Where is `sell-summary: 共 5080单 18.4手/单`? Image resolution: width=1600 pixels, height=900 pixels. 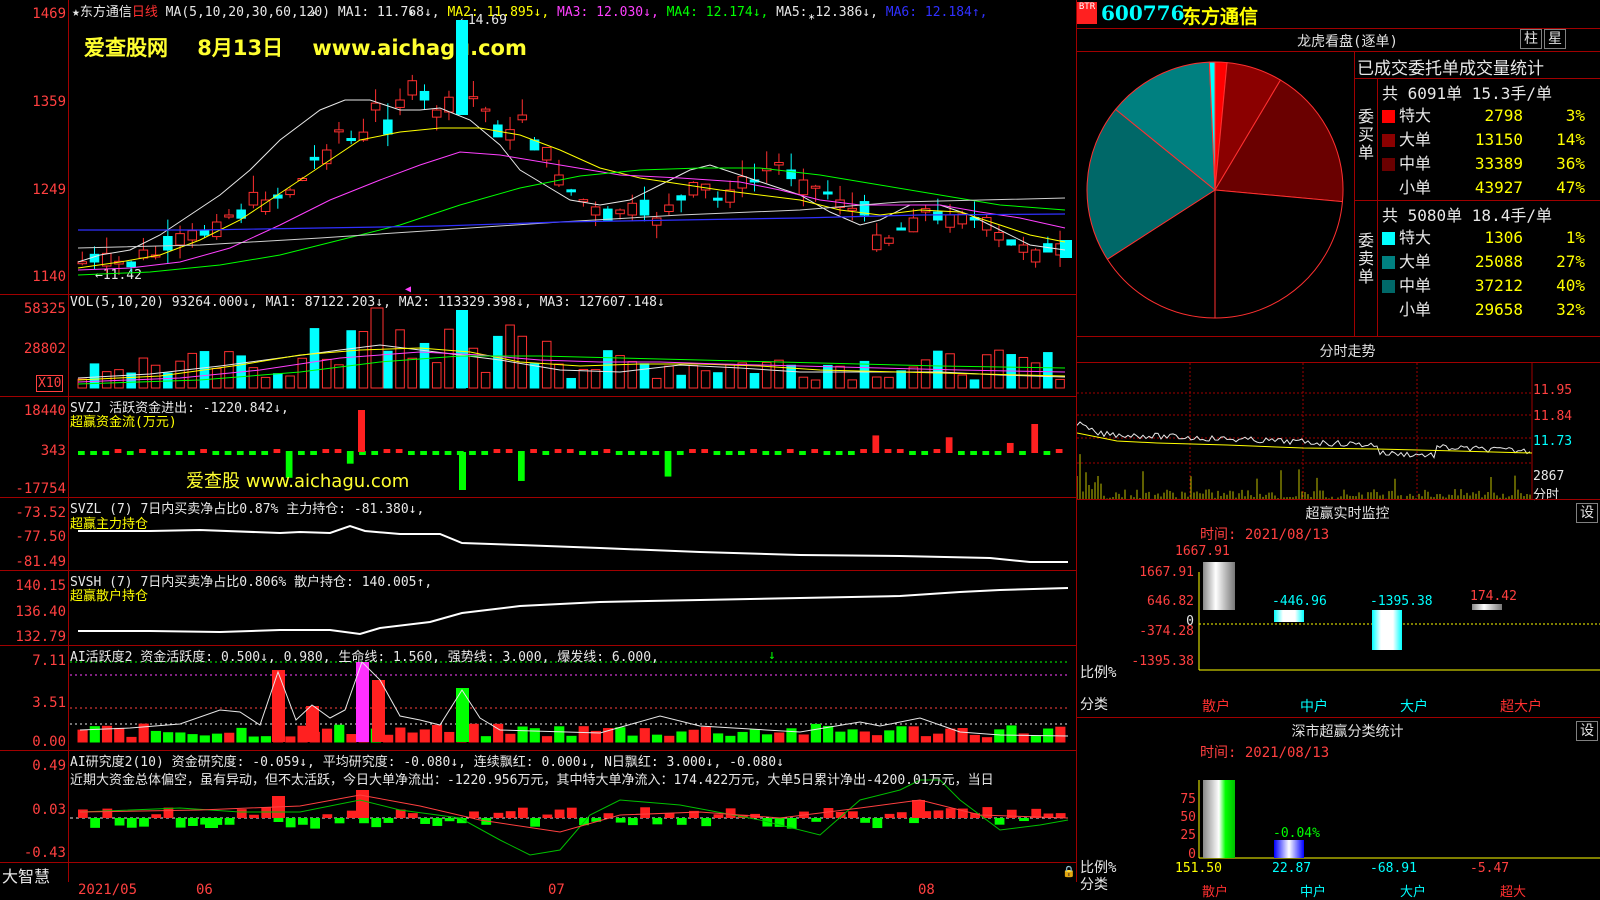
sell-summary: 共 5080单 18.4手/单 is located at coordinates (1467, 215).